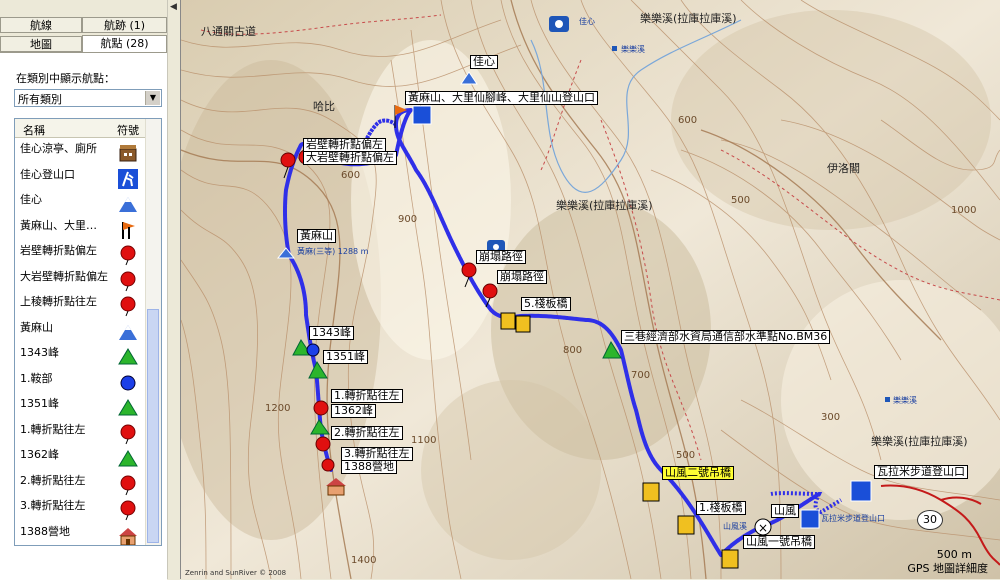 This screenshot has width=1000, height=580. Describe the element at coordinates (36, 378) in the screenshot. I see `waypoint-name: 1.鞍部` at that location.